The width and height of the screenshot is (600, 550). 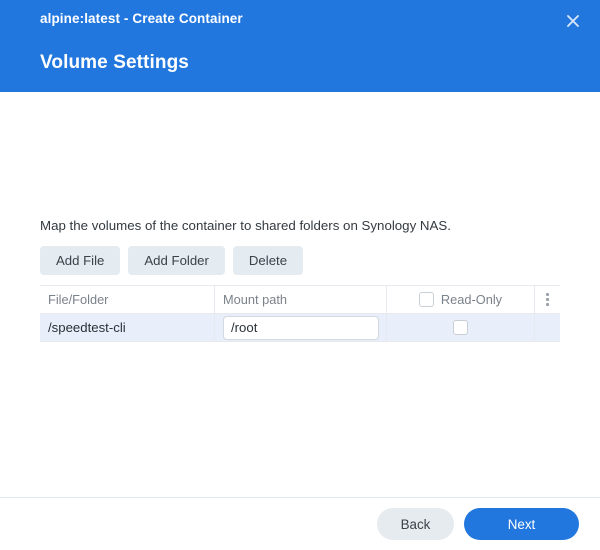 What do you see at coordinates (141, 18) in the screenshot?
I see `window-title: alpine:latest - Create Container` at bounding box center [141, 18].